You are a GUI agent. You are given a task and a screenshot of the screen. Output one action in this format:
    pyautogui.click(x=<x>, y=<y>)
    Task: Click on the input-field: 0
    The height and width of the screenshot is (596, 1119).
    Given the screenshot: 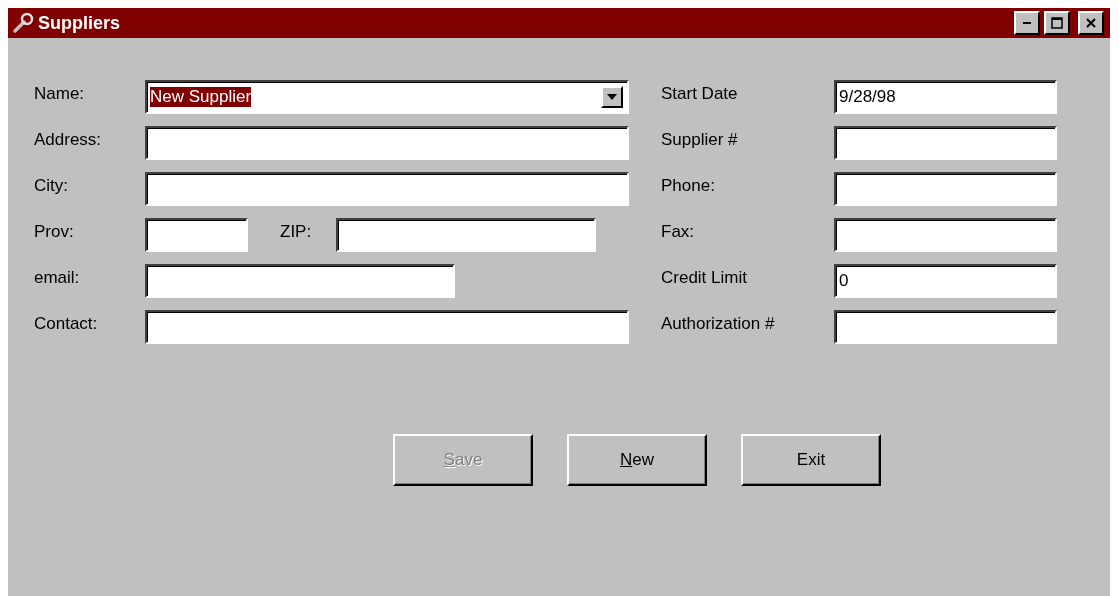 What is the action you would take?
    pyautogui.click(x=945, y=281)
    